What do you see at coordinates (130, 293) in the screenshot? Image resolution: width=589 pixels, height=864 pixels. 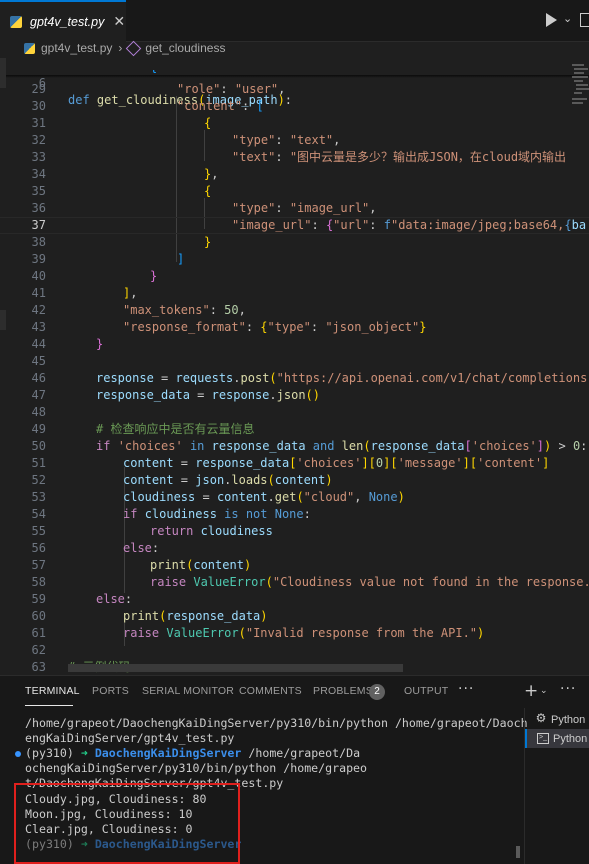 I see `code-text: ],` at bounding box center [130, 293].